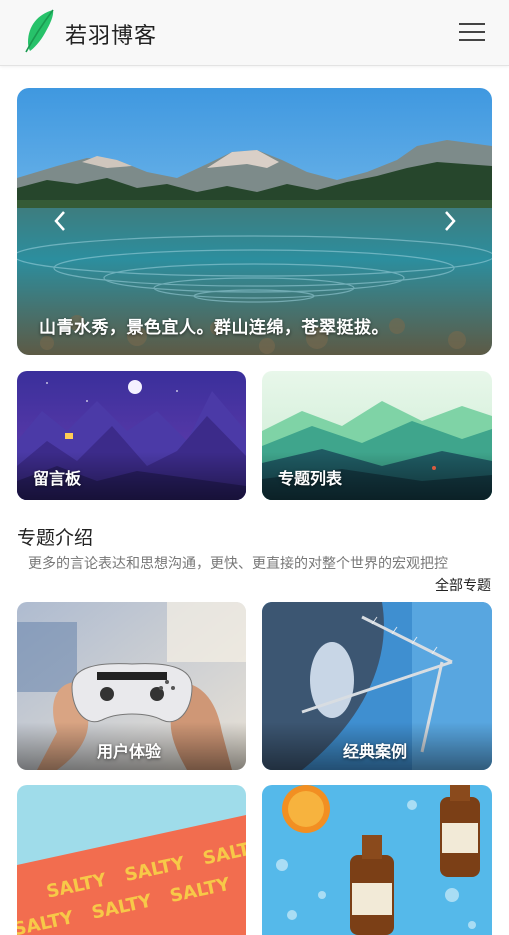  I want to click on classic-cases-label: 经典案例, so click(375, 751).